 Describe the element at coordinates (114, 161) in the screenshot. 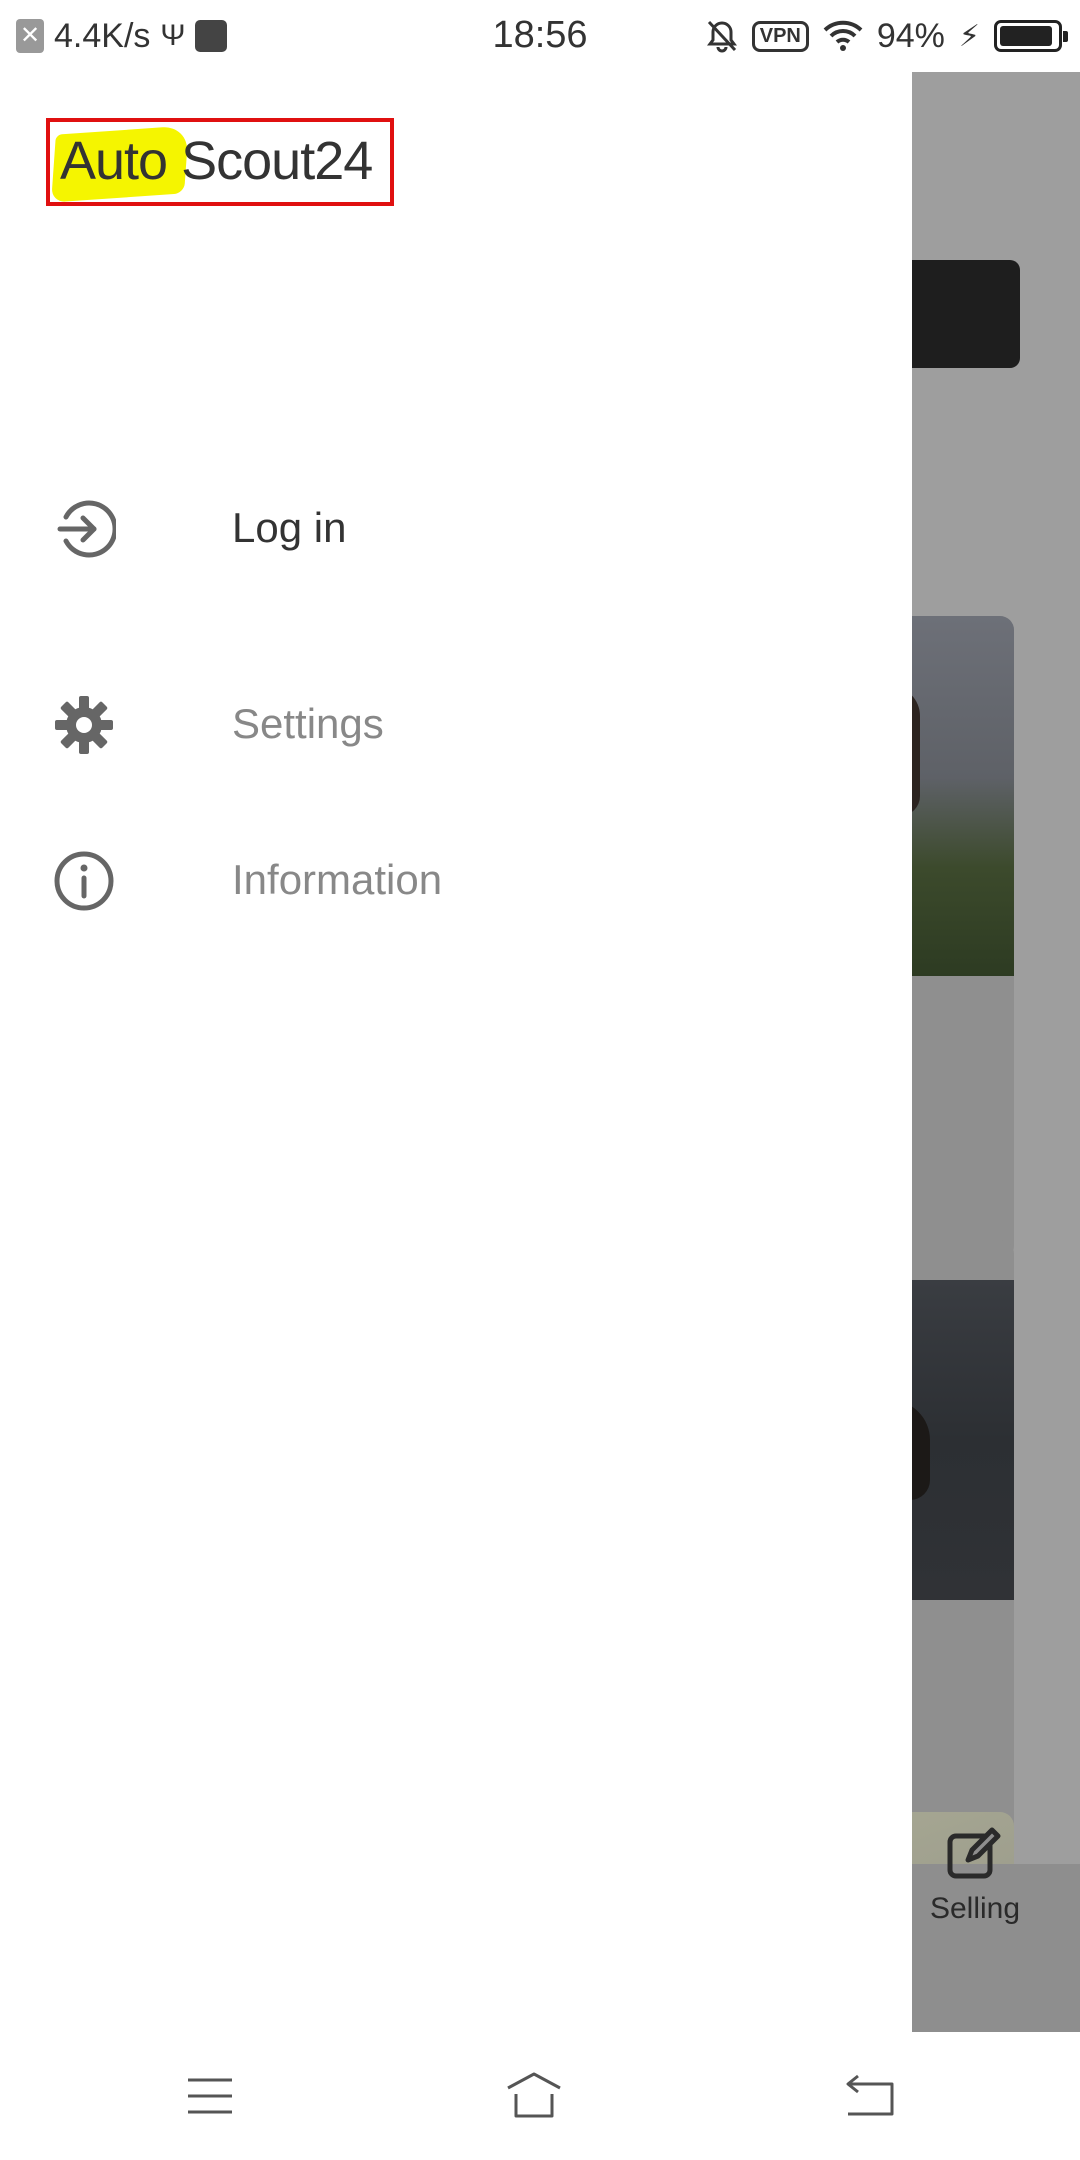

I see `logo-text-auto: Auto` at that location.